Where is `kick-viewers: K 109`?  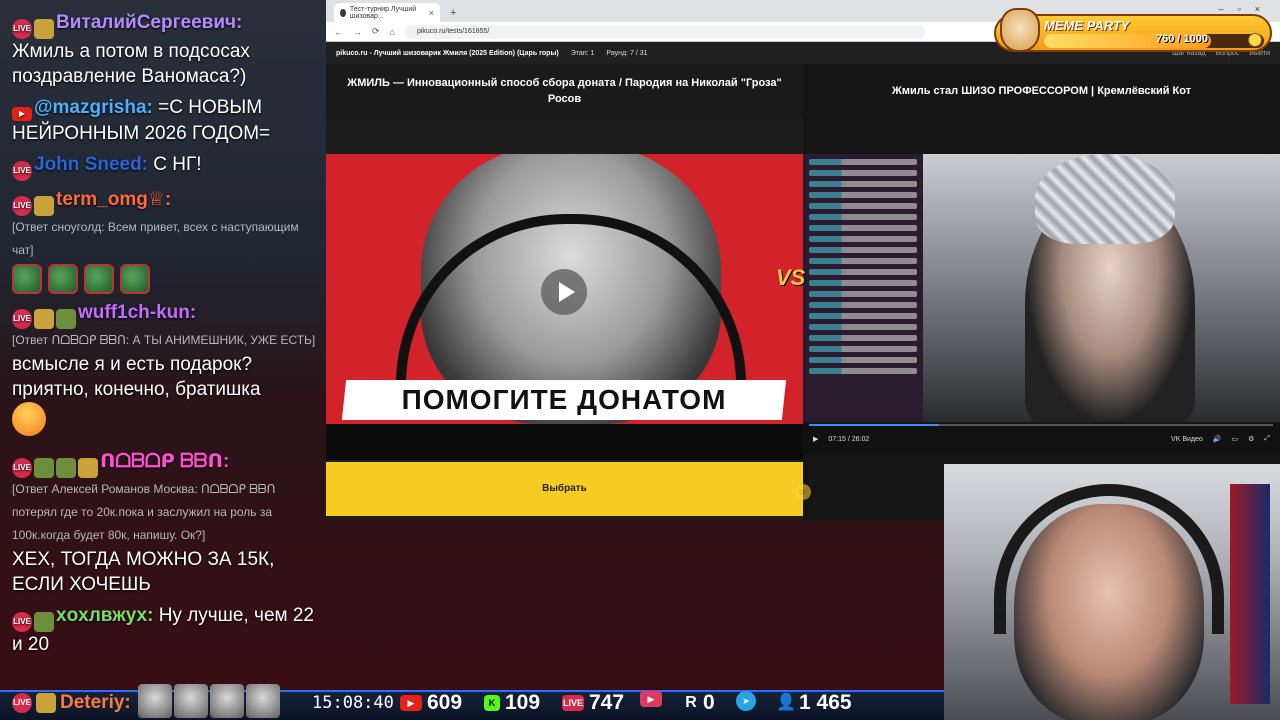
kick-viewers: K 109 is located at coordinates (512, 703).